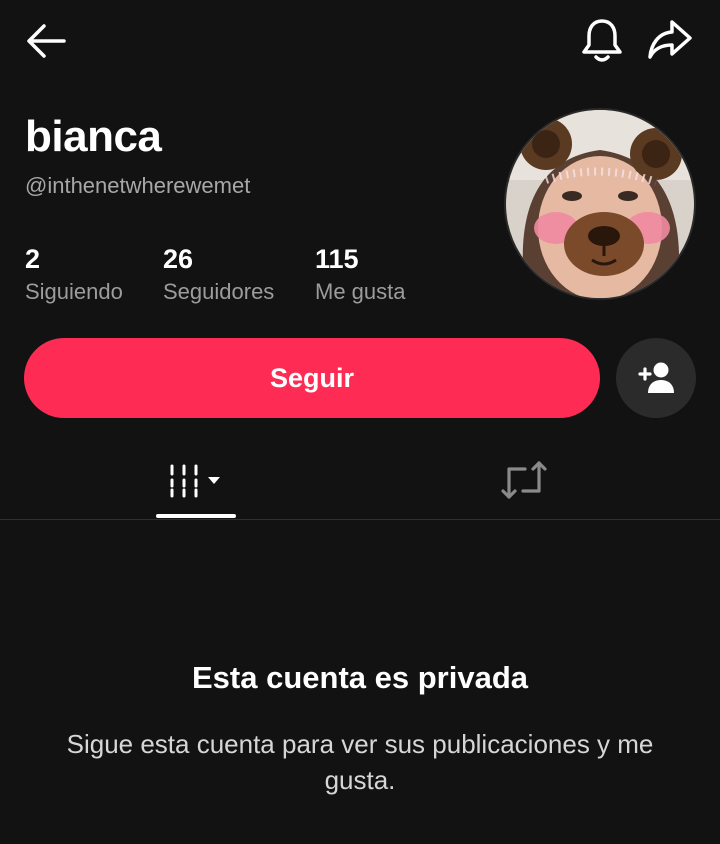  Describe the element at coordinates (360, 291) in the screenshot. I see `stat-label: Me gusta` at that location.